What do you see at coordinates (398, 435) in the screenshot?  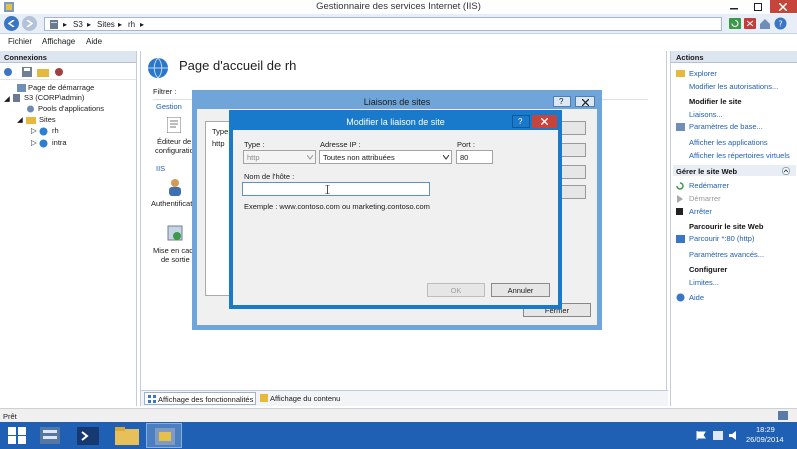 I see `taskbar: 18:29 26/09/2014` at bounding box center [398, 435].